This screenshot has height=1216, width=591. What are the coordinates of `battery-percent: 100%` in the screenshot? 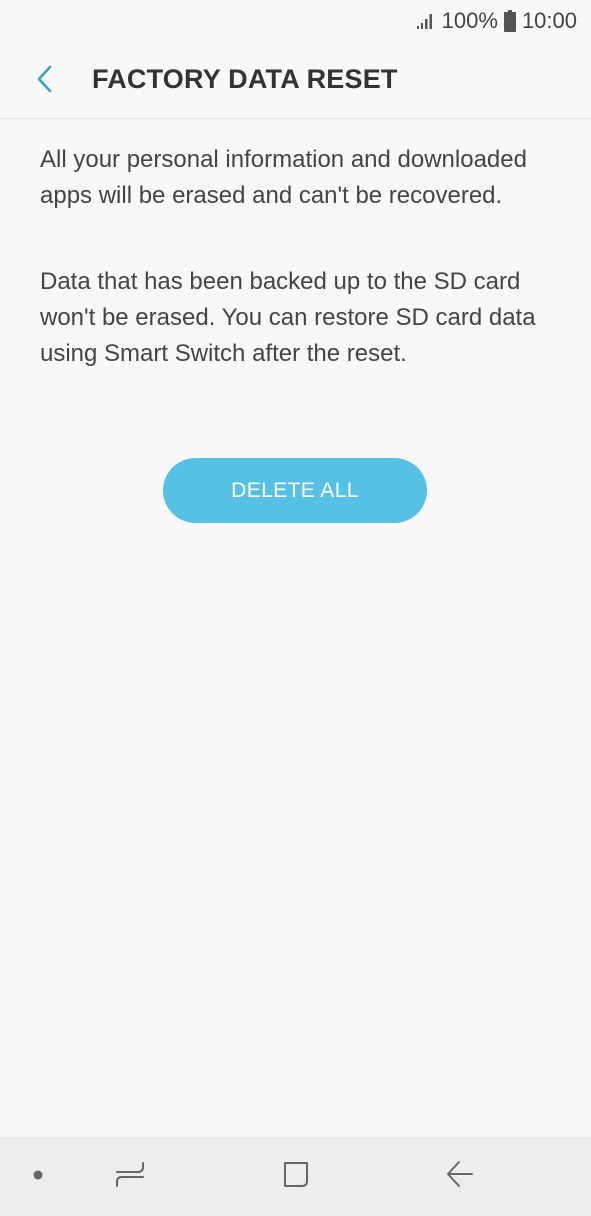 It's located at (469, 20).